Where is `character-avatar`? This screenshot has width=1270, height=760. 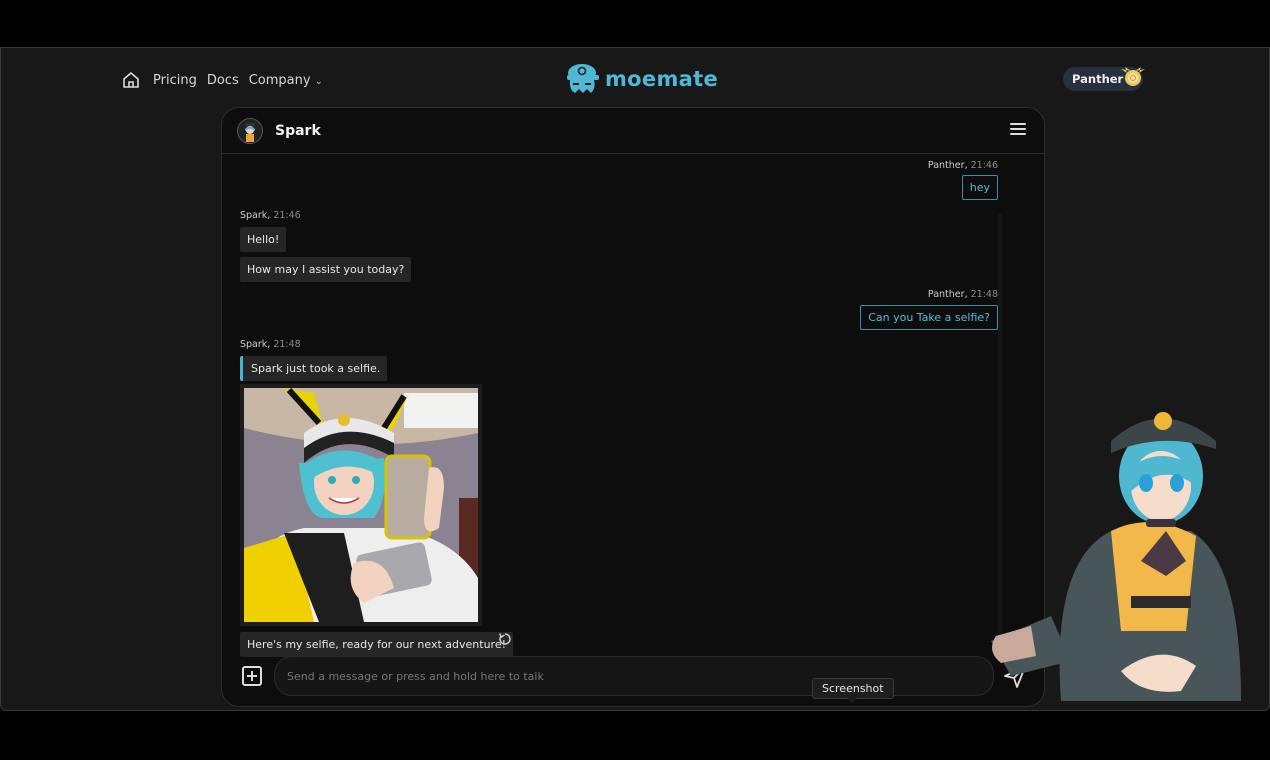
character-avatar is located at coordinates (250, 130).